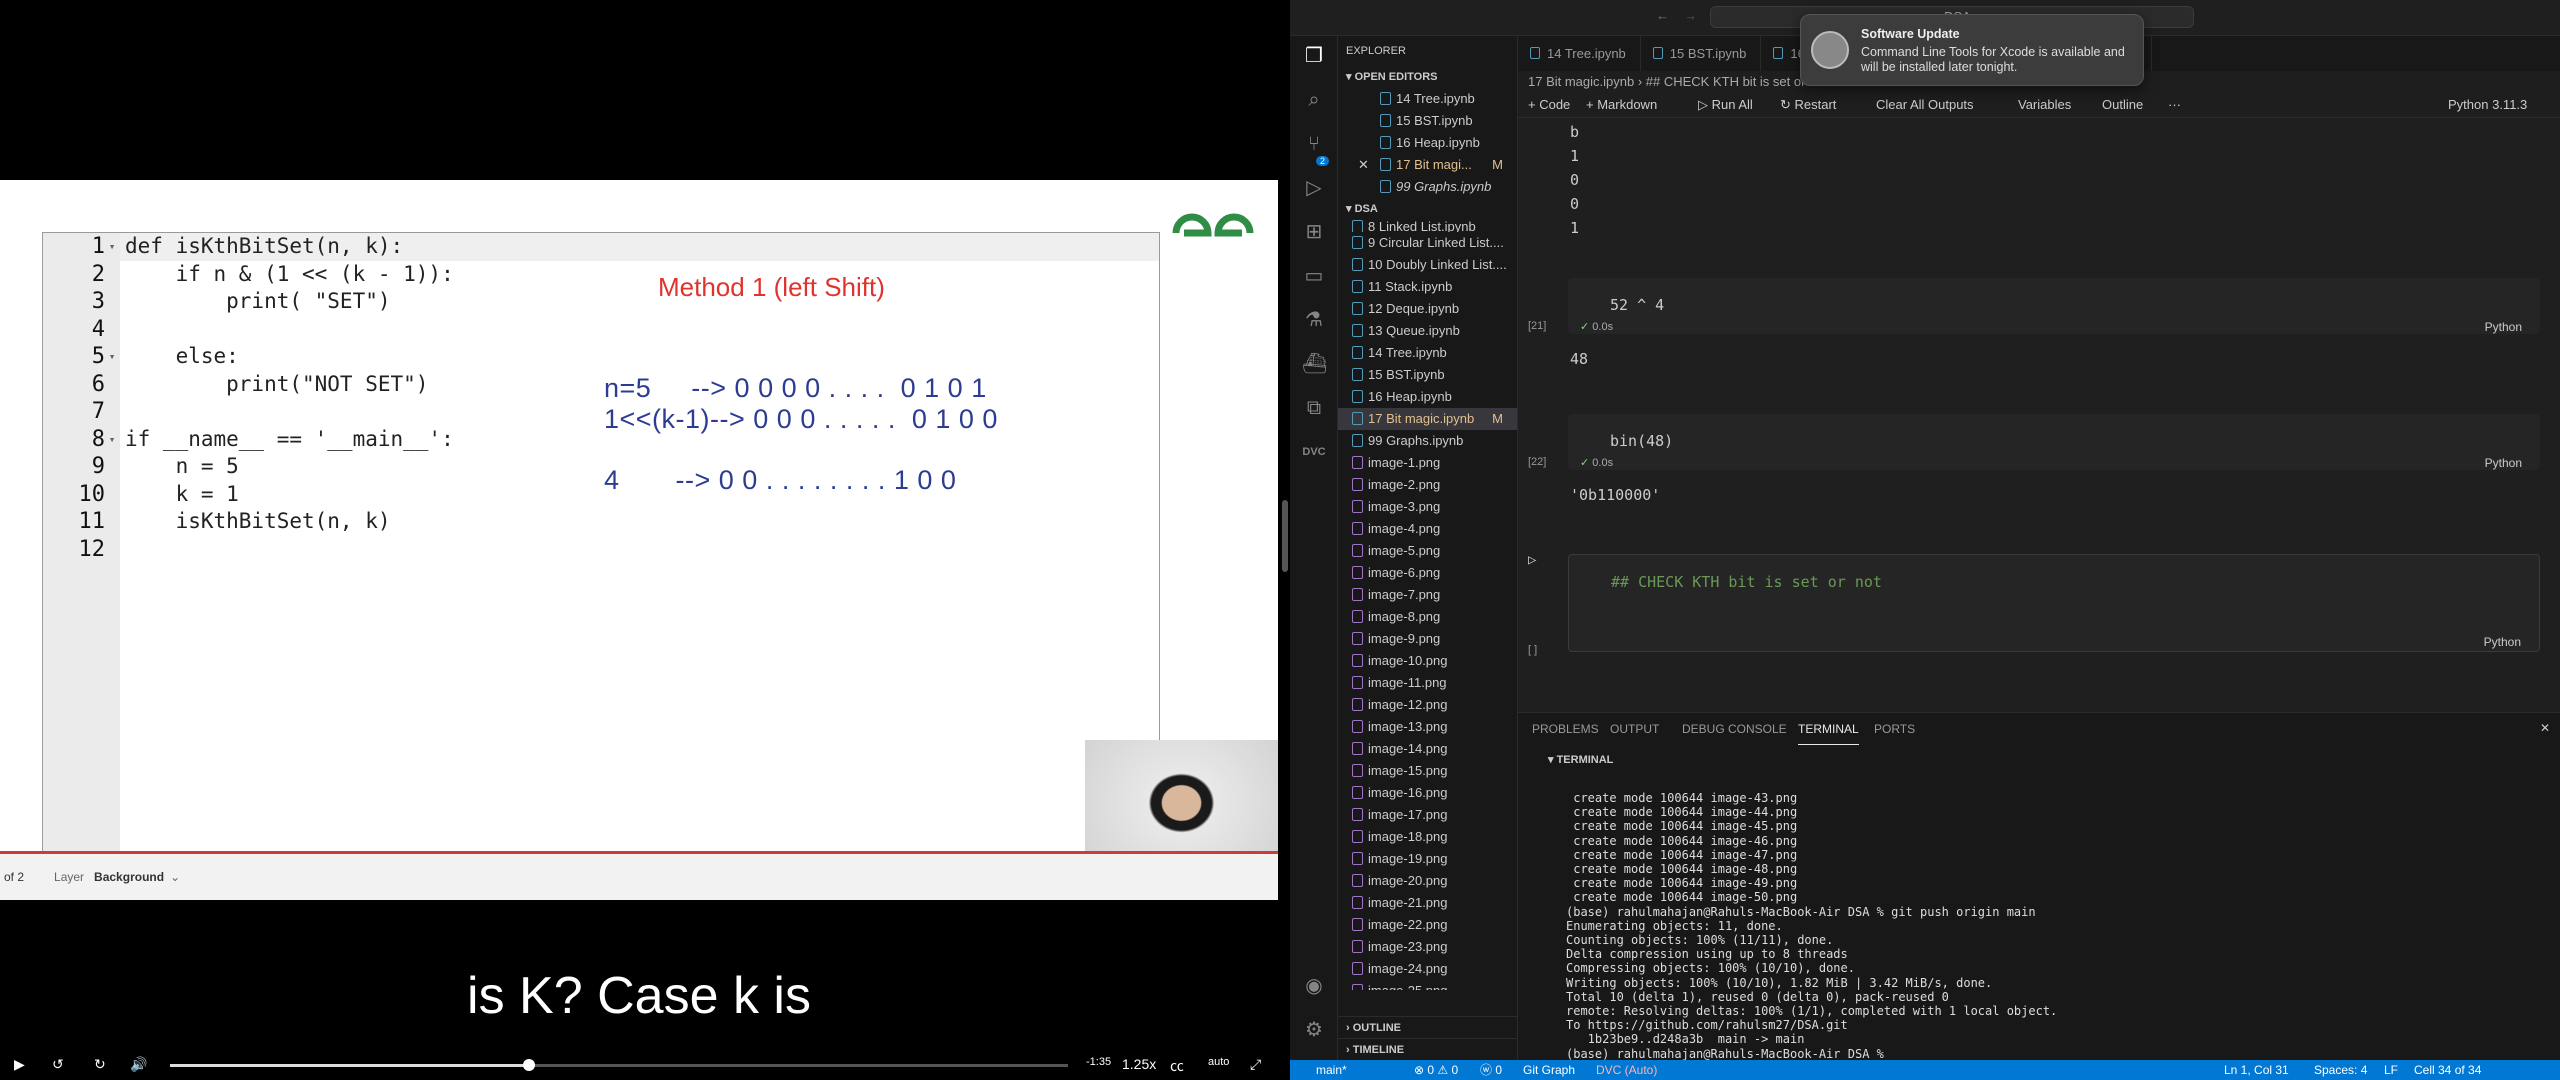 The width and height of the screenshot is (2560, 1080). I want to click on panel-tab: DEBUG CONSOLE, so click(1734, 729).